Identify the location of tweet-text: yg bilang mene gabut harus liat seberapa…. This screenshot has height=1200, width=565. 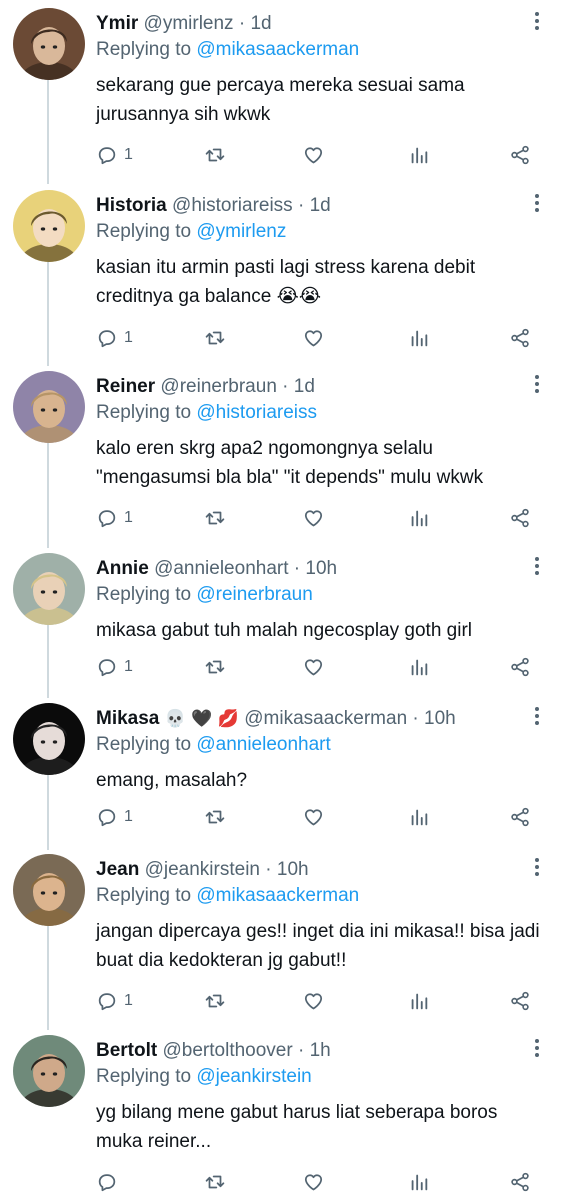
(297, 1127).